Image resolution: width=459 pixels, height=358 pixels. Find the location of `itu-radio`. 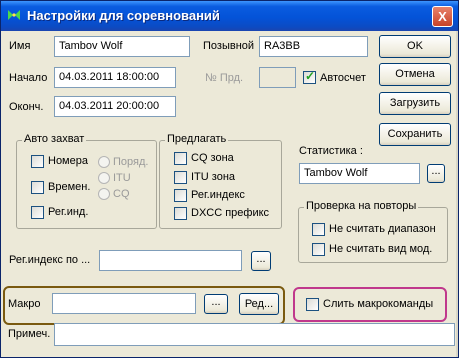

itu-radio is located at coordinates (104, 178).